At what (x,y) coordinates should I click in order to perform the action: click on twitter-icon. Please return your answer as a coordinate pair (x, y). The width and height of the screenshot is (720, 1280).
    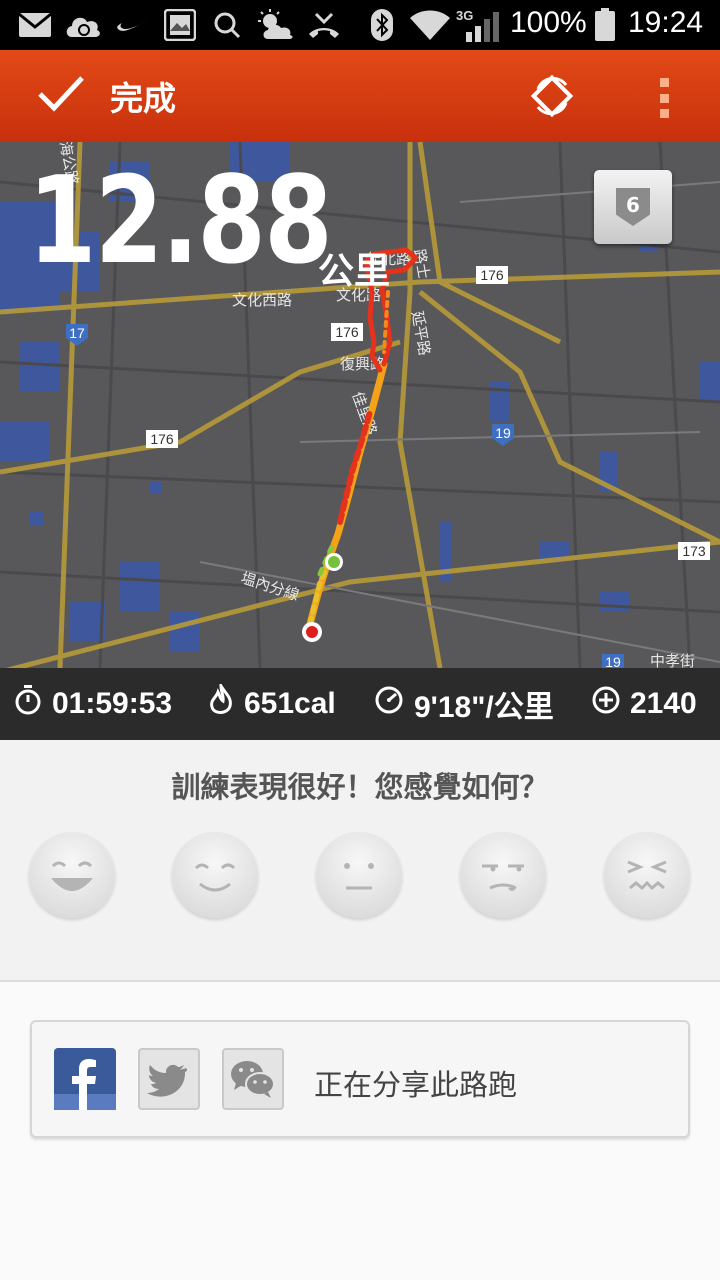
    Looking at the image, I should click on (167, 1080).